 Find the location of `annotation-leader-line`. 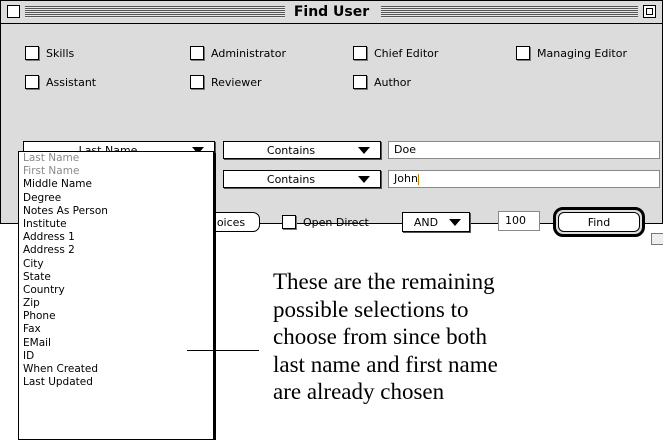

annotation-leader-line is located at coordinates (223, 350).